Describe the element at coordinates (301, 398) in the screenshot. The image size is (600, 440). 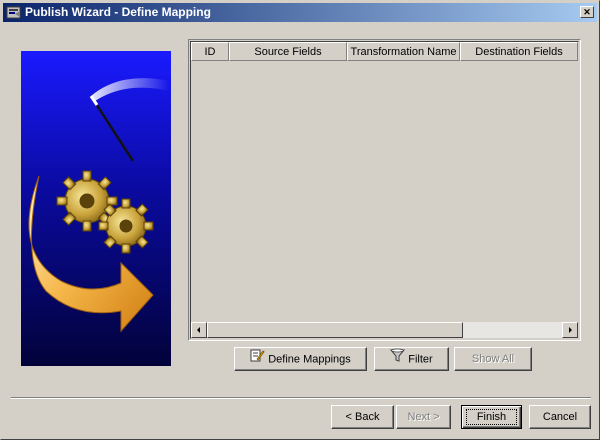
I see `separator` at that location.